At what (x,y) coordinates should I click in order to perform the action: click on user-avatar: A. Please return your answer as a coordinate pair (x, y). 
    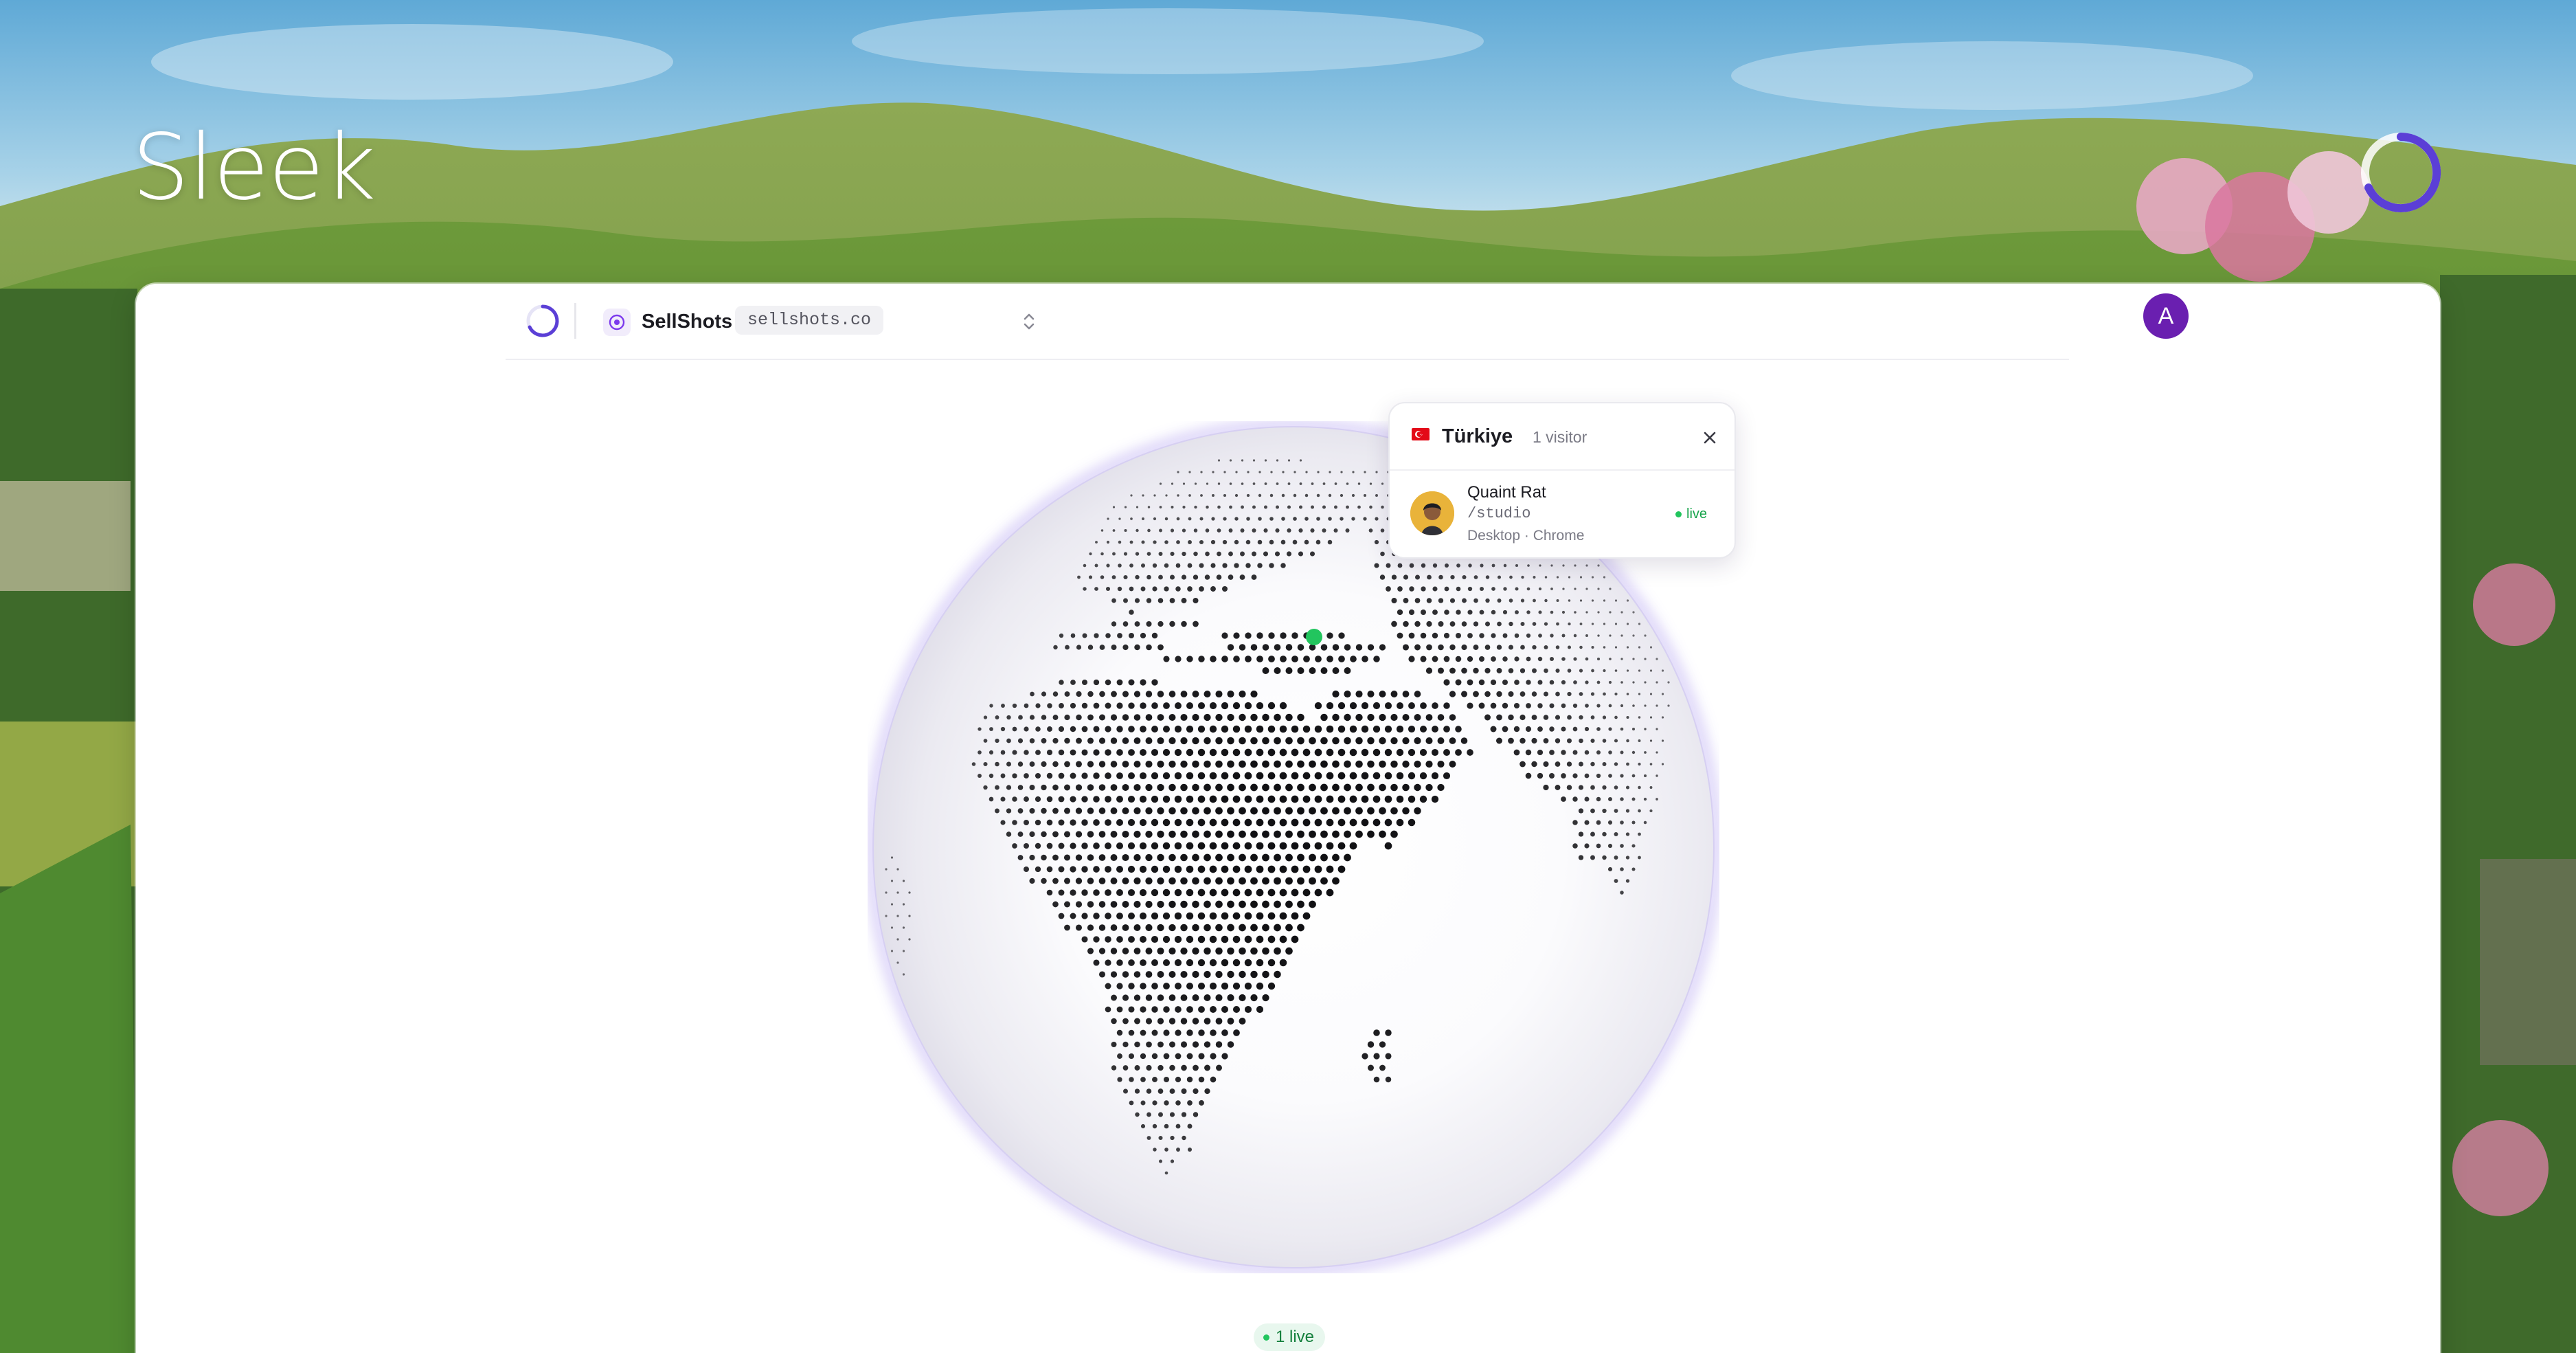
    Looking at the image, I should click on (2166, 316).